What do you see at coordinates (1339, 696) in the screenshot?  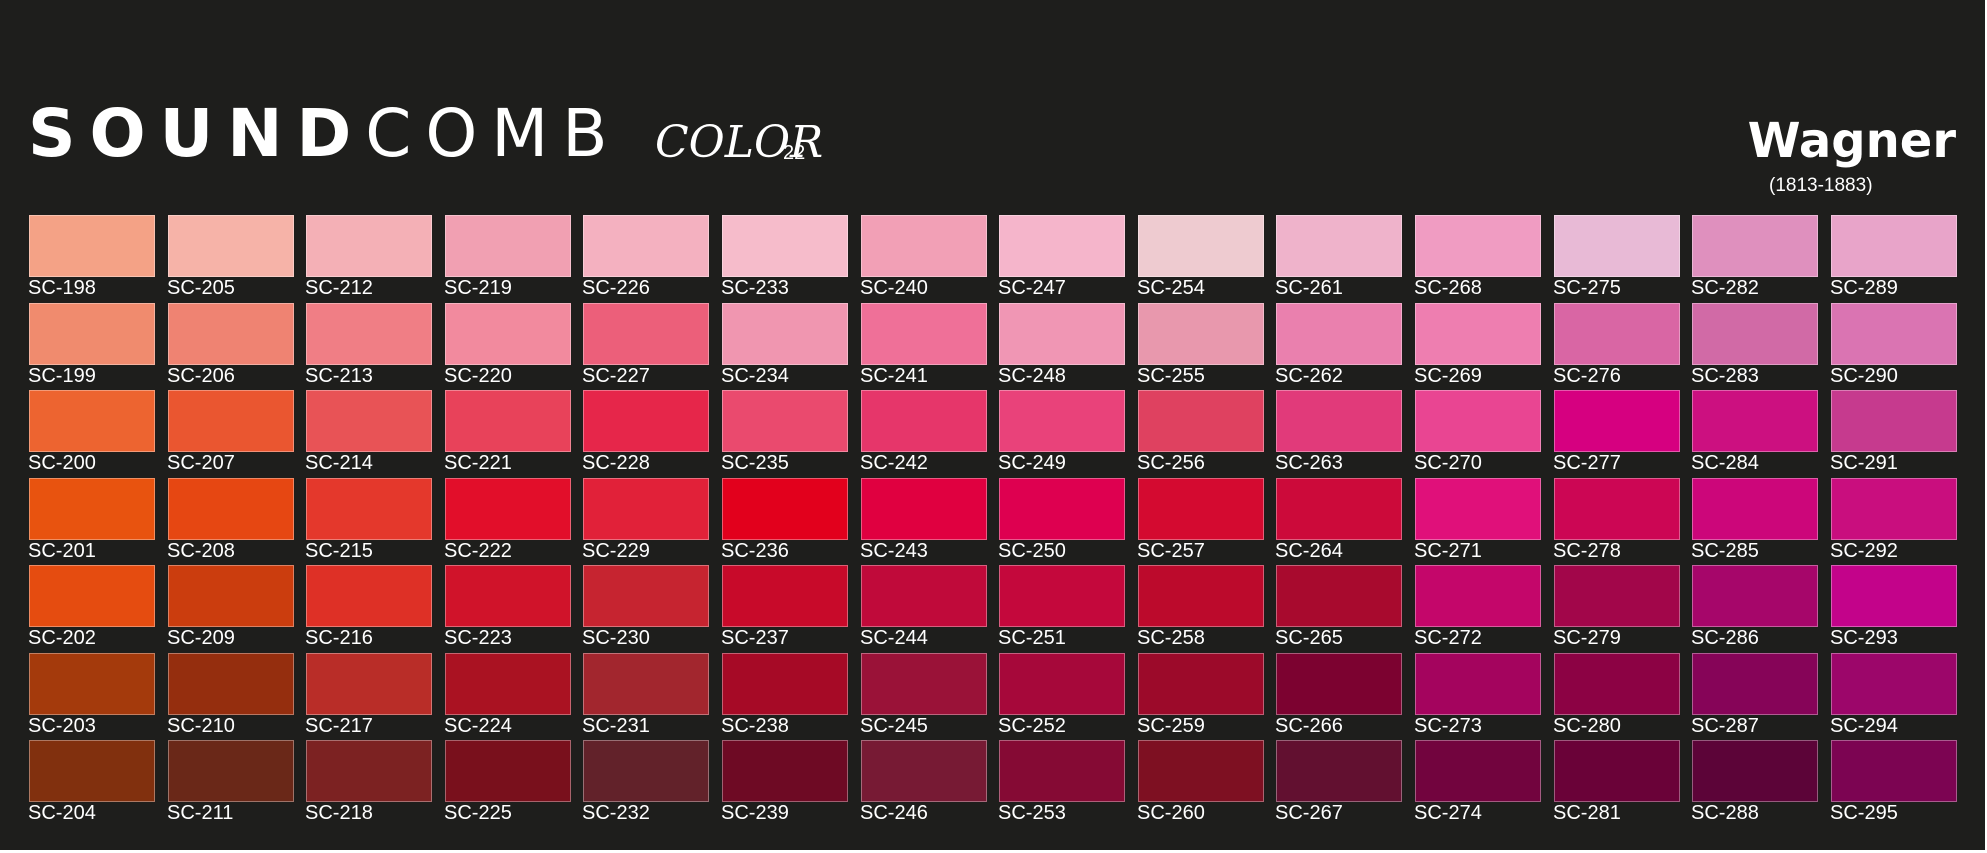 I see `swatch-cell: SC-266` at bounding box center [1339, 696].